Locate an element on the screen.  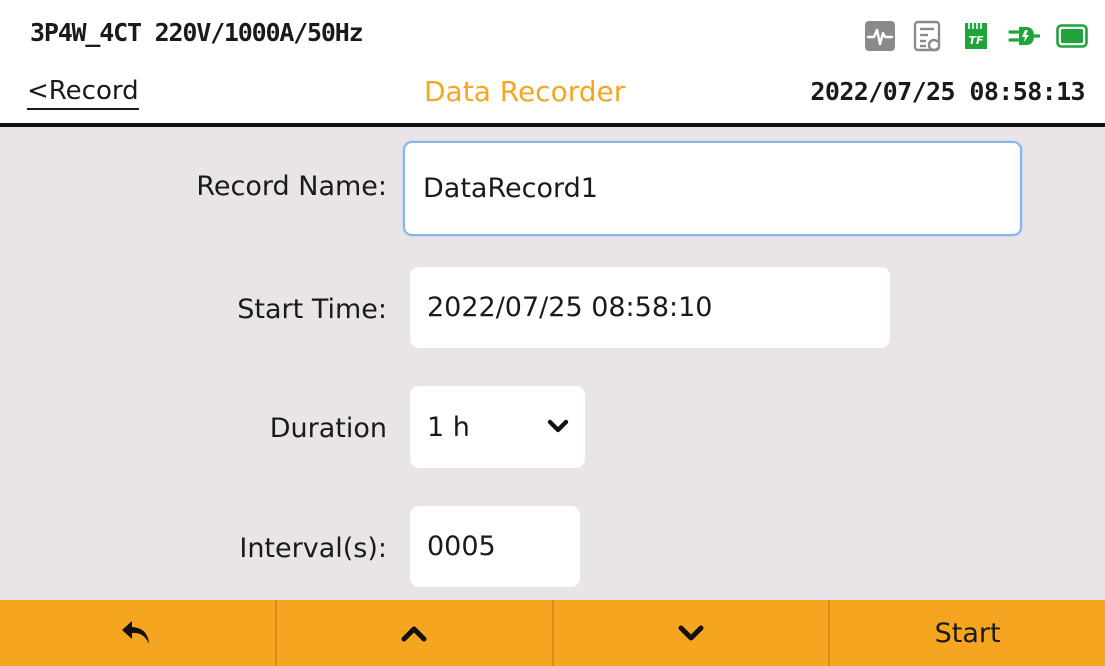
back-to-record-link: <Record is located at coordinates (83, 93).